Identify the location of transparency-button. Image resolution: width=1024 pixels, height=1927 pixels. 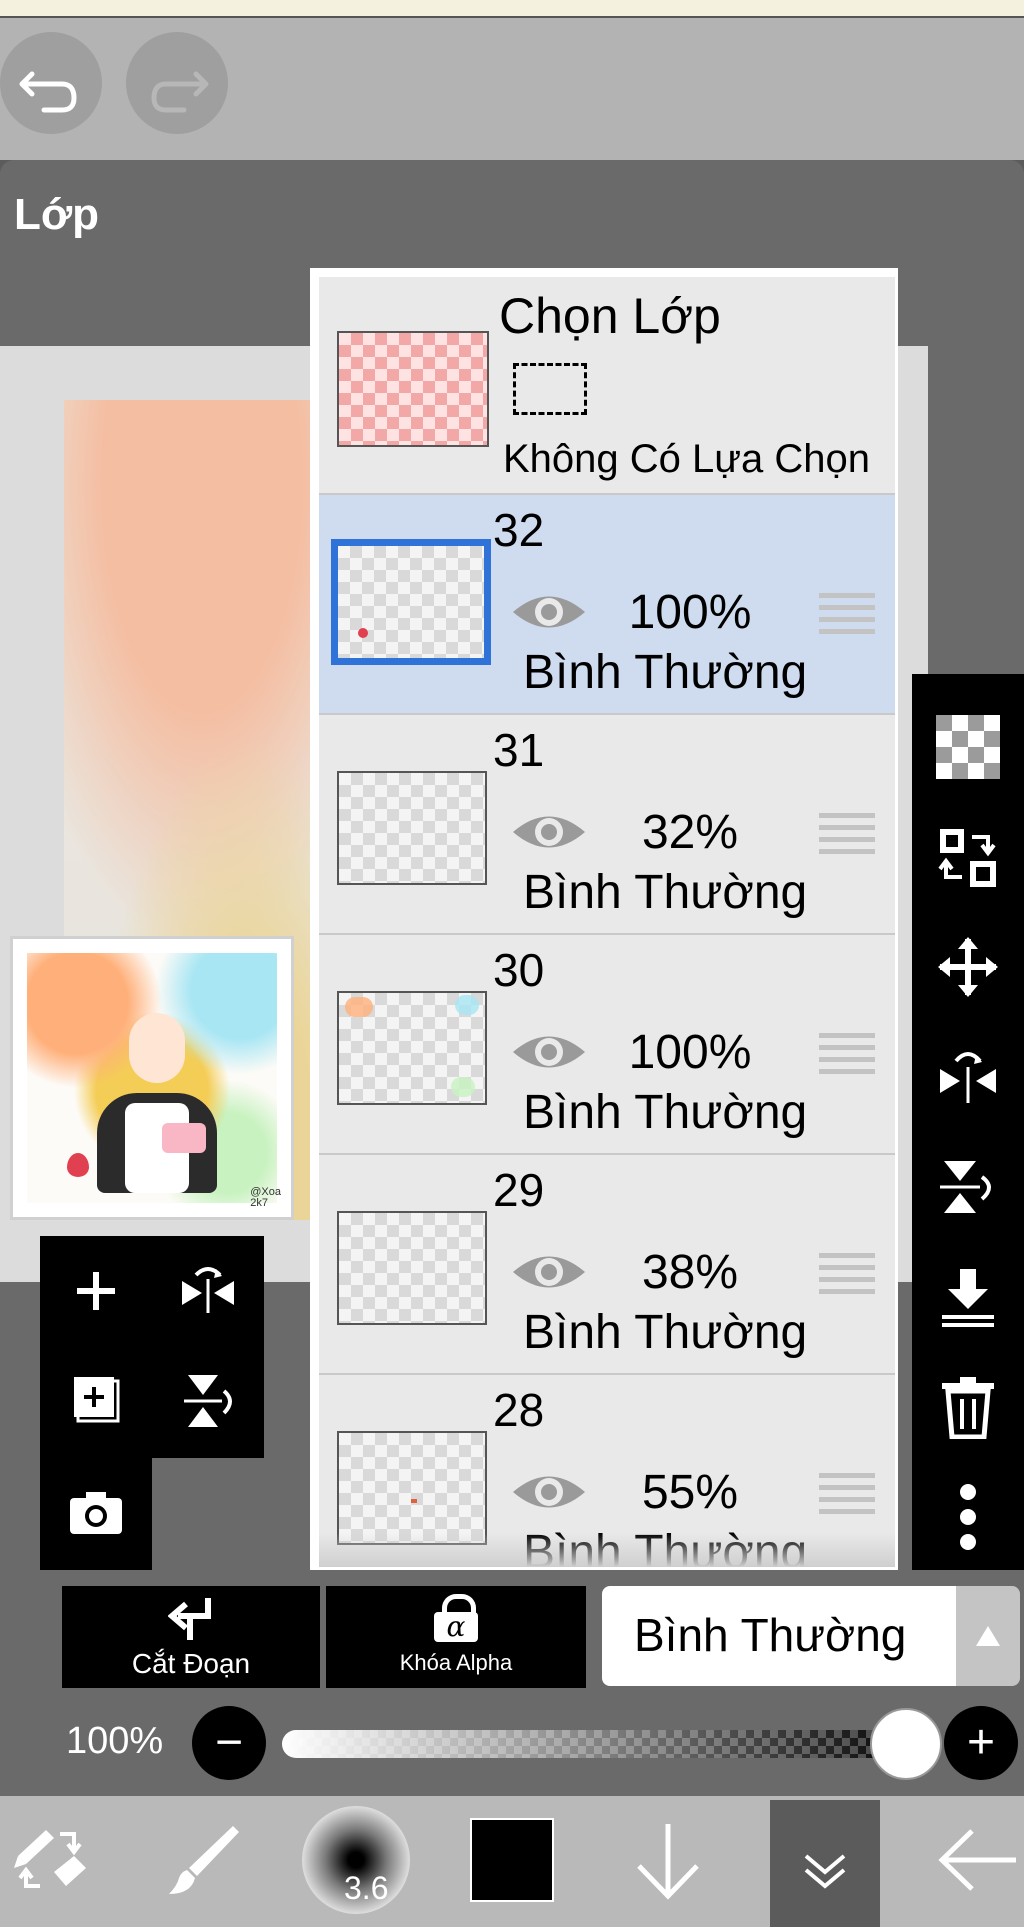
(968, 747).